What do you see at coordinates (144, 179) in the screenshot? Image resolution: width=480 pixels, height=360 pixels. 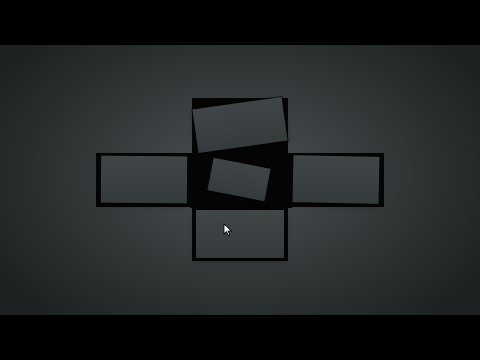 I see `tile-left` at bounding box center [144, 179].